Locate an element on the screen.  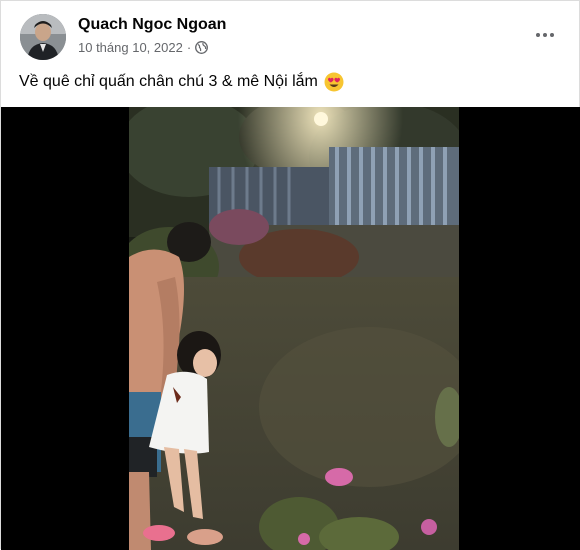
post-header: Quach Ngoc Ngoan 10 tháng 10, 2022 · is located at coordinates (290, 34).